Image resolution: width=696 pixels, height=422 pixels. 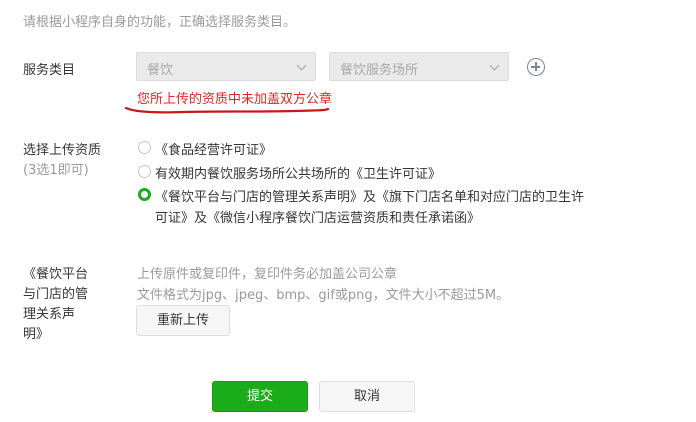 What do you see at coordinates (226, 66) in the screenshot?
I see `category-select-primary: 餐饮` at bounding box center [226, 66].